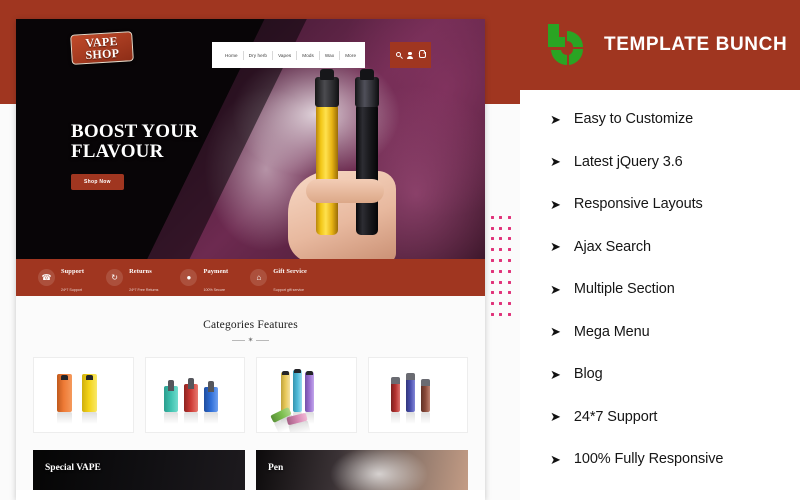 Image resolution: width=800 pixels, height=500 pixels. I want to click on nav-item-wax: Wax, so click(329, 55).